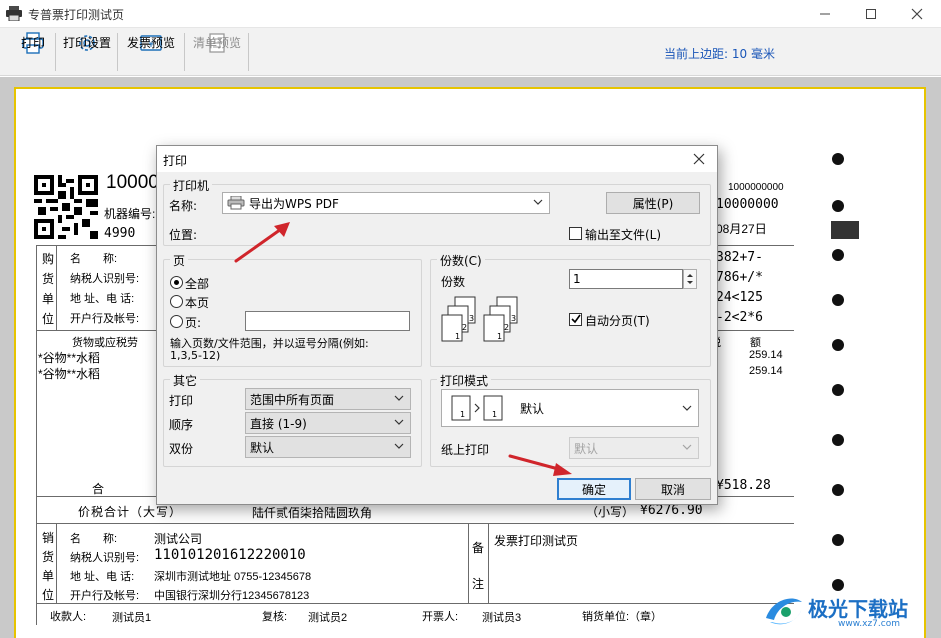 Image resolution: width=941 pixels, height=638 pixels. What do you see at coordinates (328, 399) in the screenshot?
I see `print-range-select: 范围中所有页面` at bounding box center [328, 399].